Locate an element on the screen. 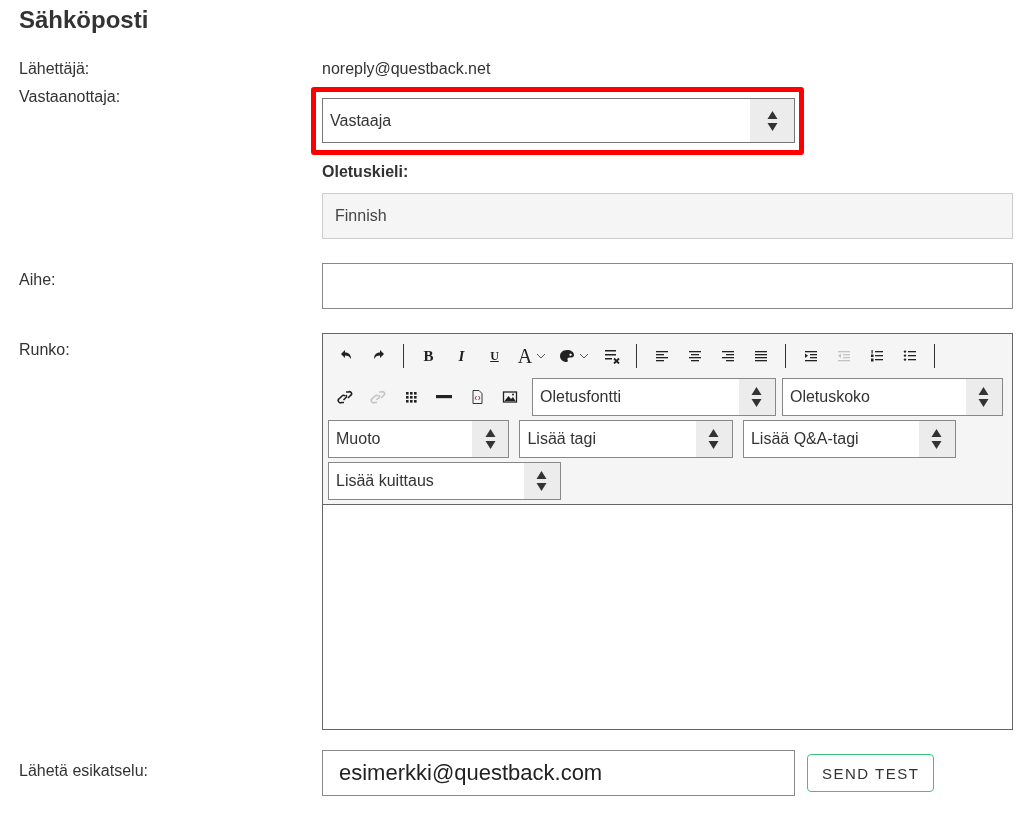  numbered-list-icon is located at coordinates (876, 356).